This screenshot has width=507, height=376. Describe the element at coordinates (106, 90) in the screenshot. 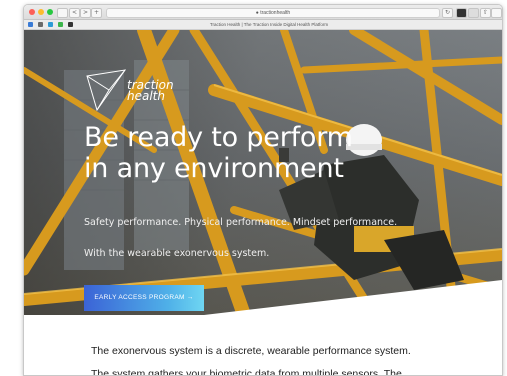

I see `logo-mark-icon` at that location.